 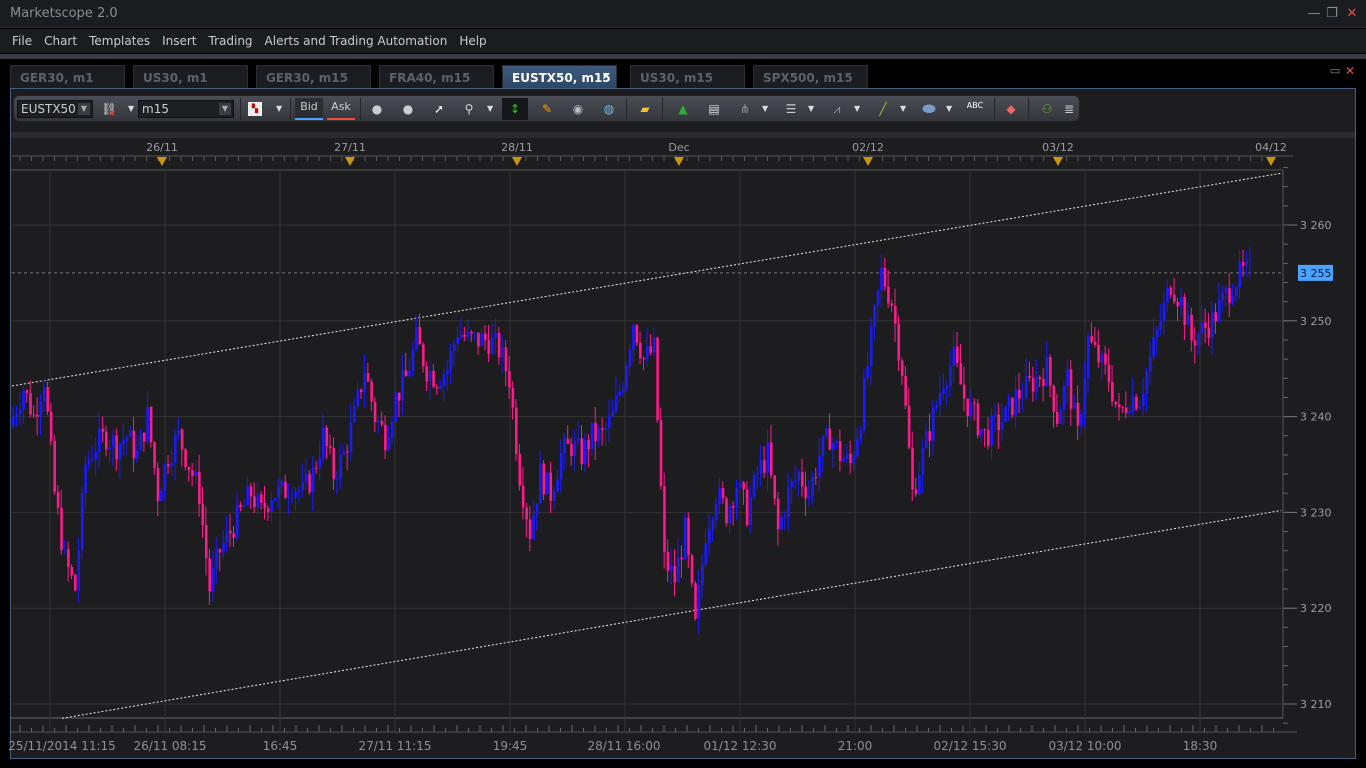 What do you see at coordinates (1316, 225) in the screenshot?
I see `price-label: 3 260` at bounding box center [1316, 225].